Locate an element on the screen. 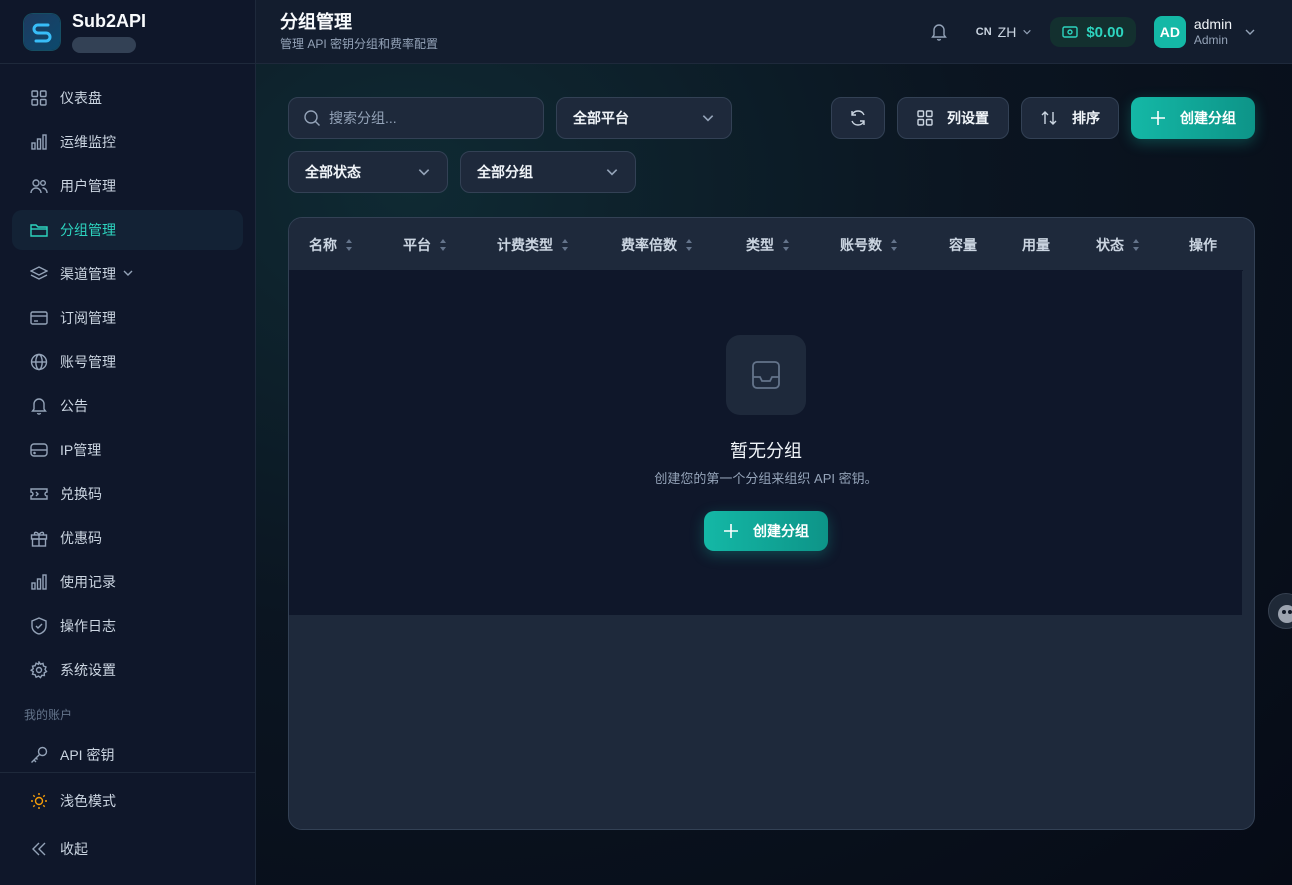 The height and width of the screenshot is (885, 1292). sidebar-item-announcements: 公告 is located at coordinates (127, 406).